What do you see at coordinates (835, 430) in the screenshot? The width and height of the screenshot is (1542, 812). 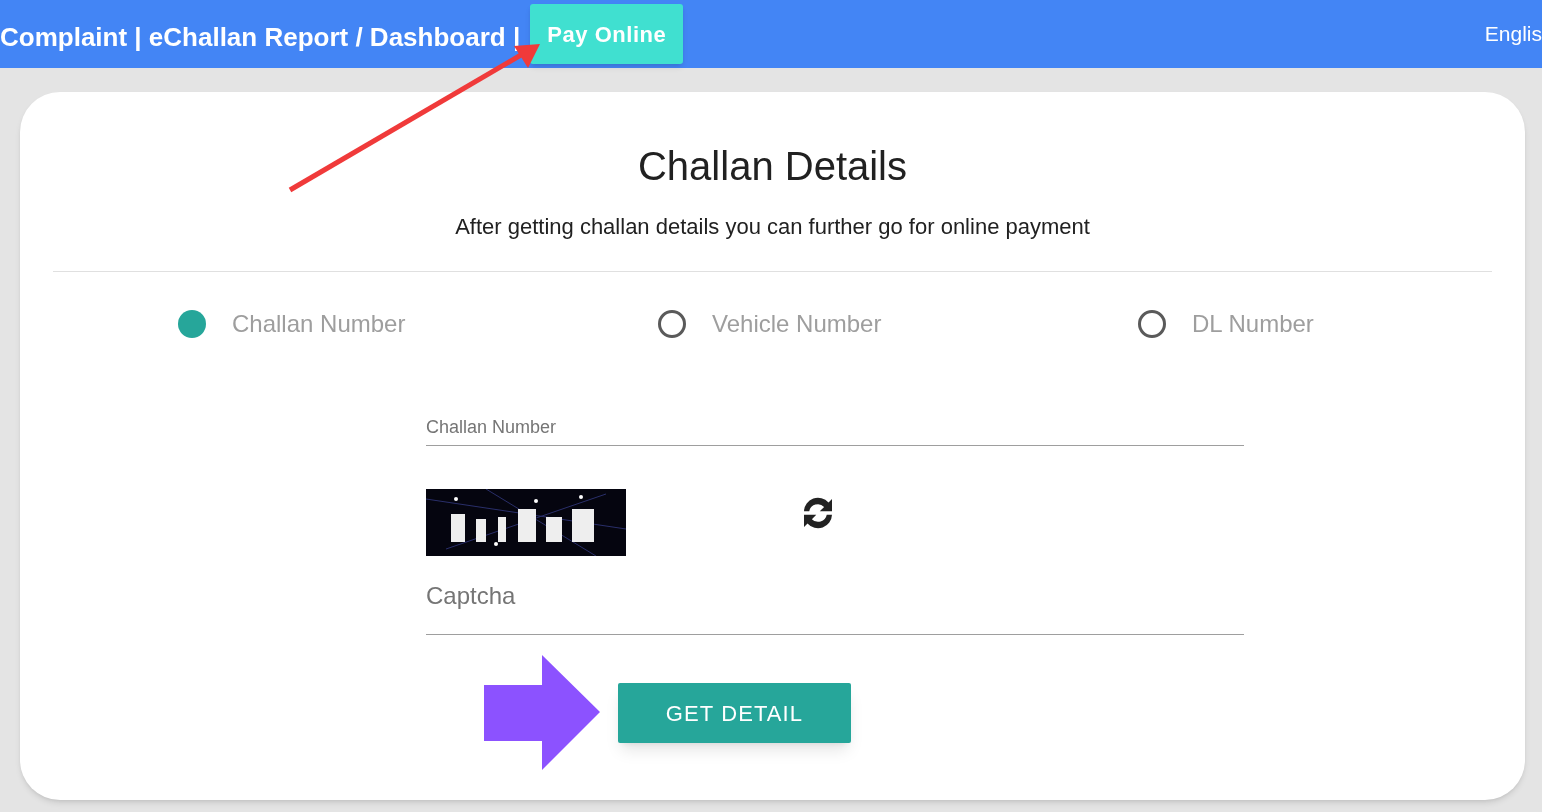 I see `challan-number-field: Challan Number` at bounding box center [835, 430].